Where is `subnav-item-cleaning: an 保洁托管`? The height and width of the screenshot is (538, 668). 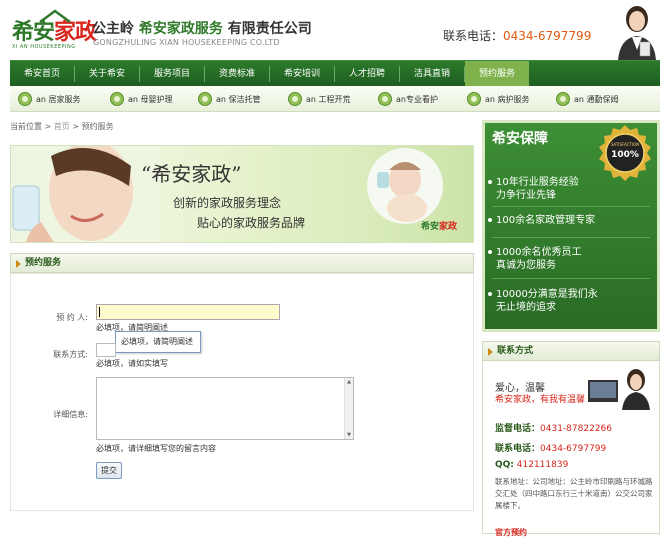 subnav-item-cleaning: an 保洁托管 is located at coordinates (229, 99).